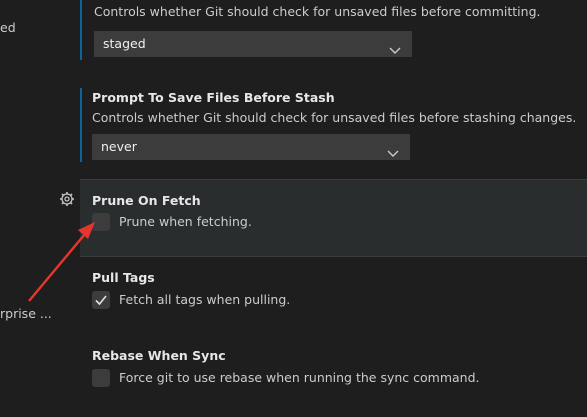 The width and height of the screenshot is (587, 417). What do you see at coordinates (61, 262) in the screenshot?
I see `annotation-arrow` at bounding box center [61, 262].